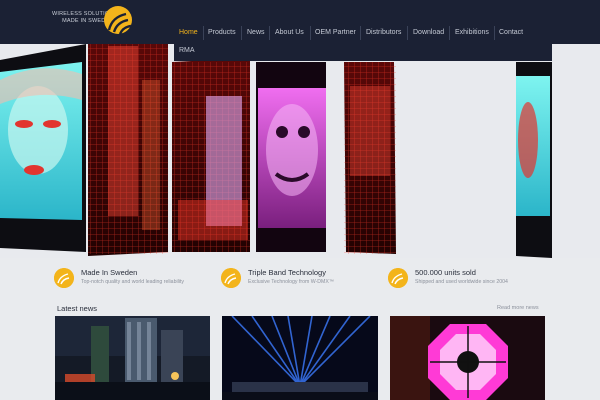 The height and width of the screenshot is (400, 600). What do you see at coordinates (289, 33) in the screenshot?
I see `nav-about-us: About Us` at bounding box center [289, 33].